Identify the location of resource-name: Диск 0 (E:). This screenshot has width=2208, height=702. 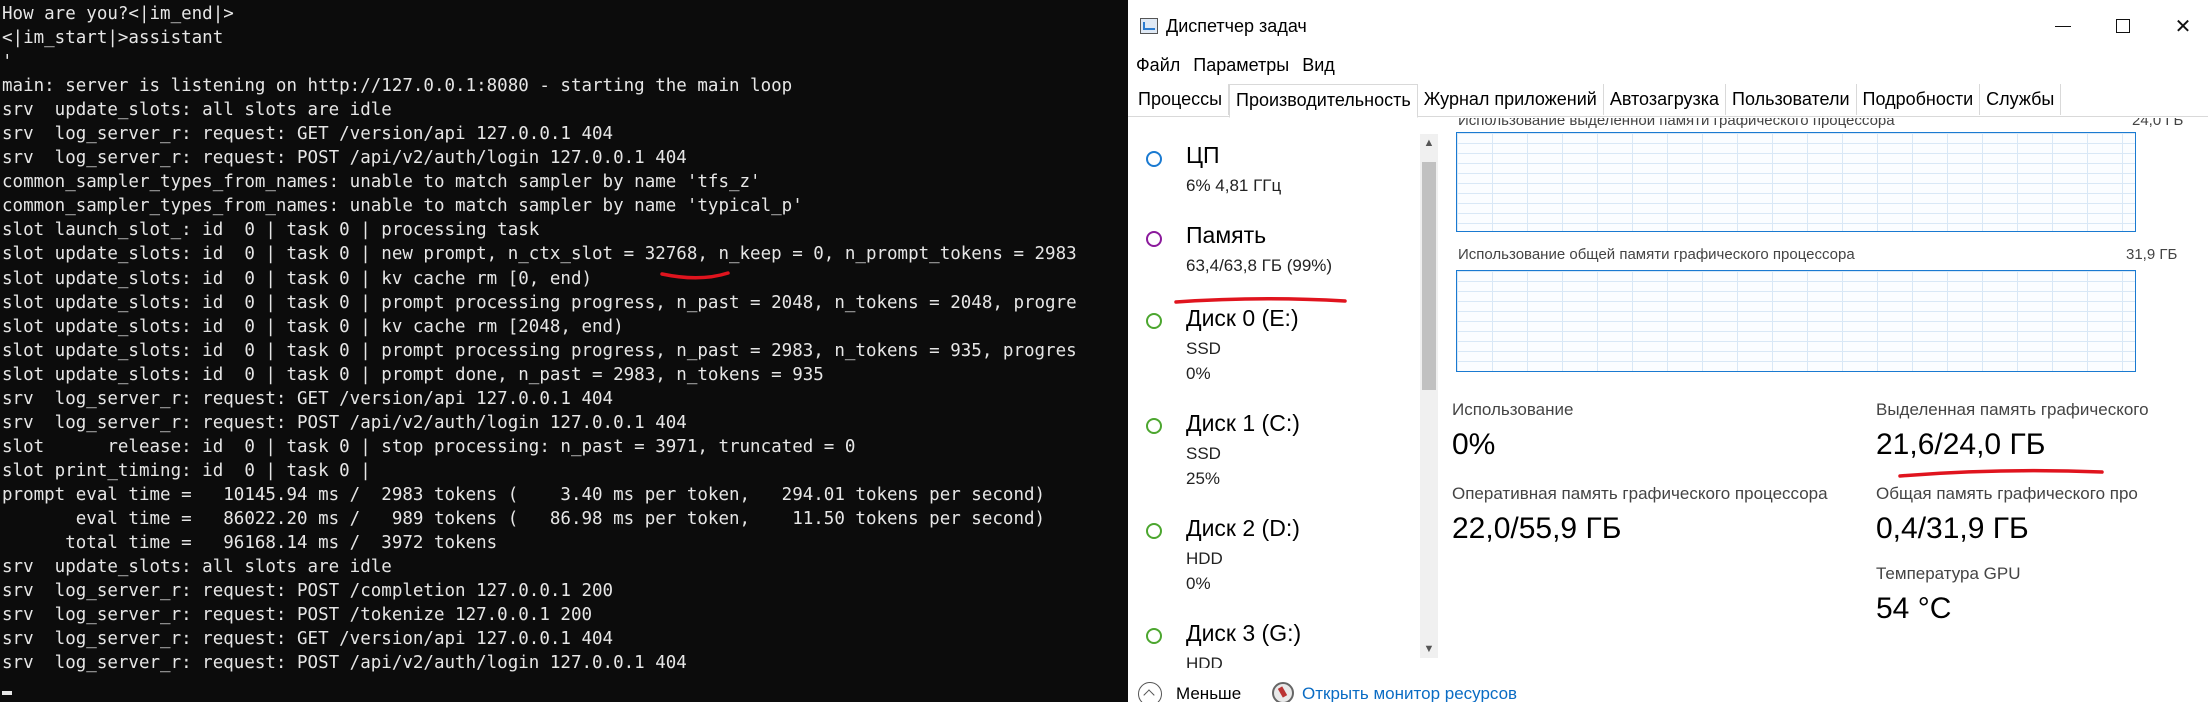
(1242, 318).